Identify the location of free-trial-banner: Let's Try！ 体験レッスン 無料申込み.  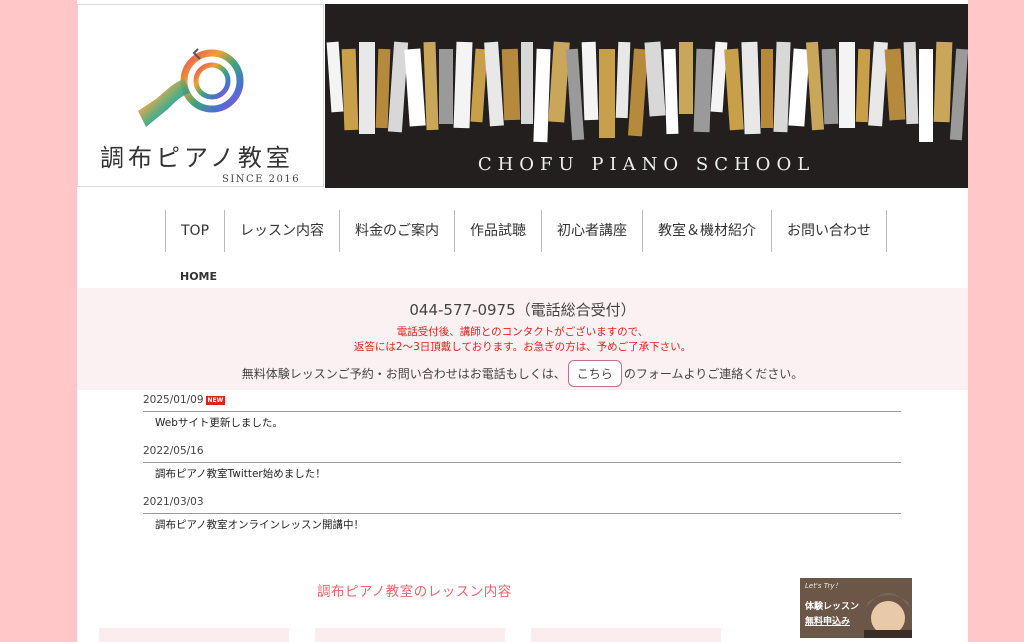
(856, 608).